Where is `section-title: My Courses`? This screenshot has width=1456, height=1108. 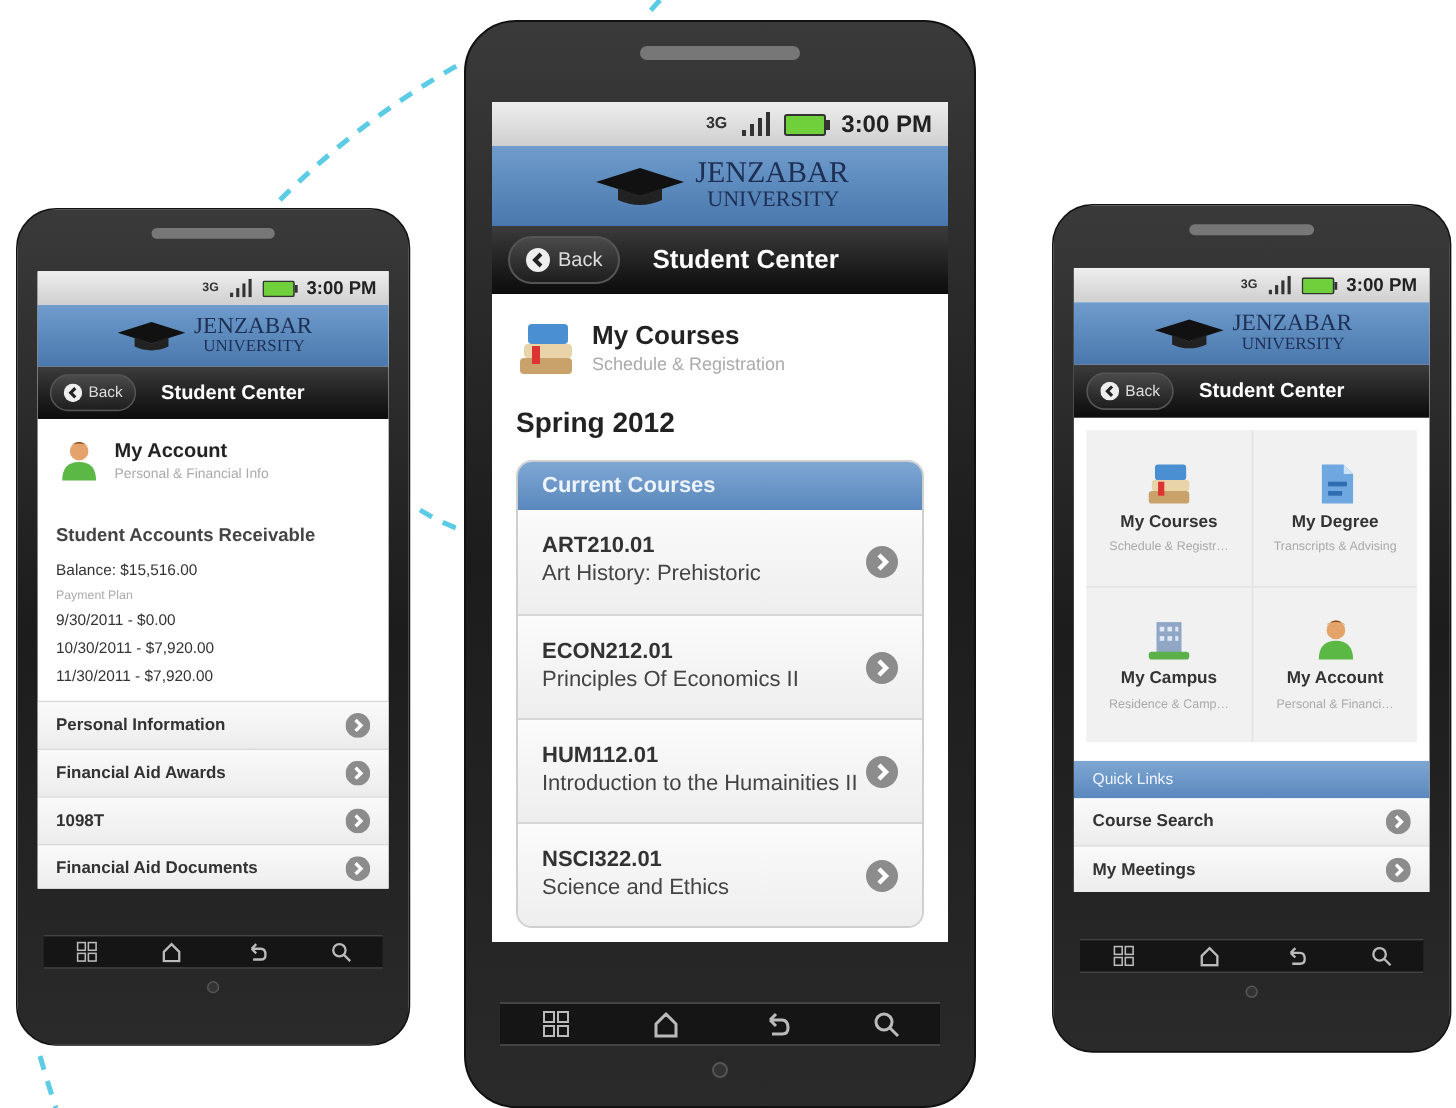 section-title: My Courses is located at coordinates (667, 336).